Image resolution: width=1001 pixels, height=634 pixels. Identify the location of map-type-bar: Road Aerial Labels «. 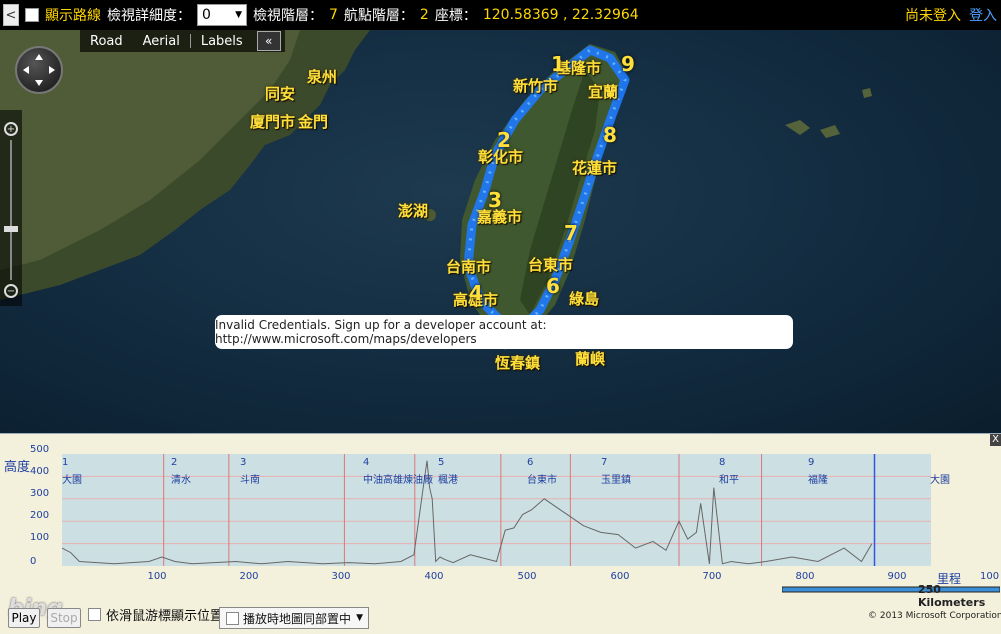
(182, 41).